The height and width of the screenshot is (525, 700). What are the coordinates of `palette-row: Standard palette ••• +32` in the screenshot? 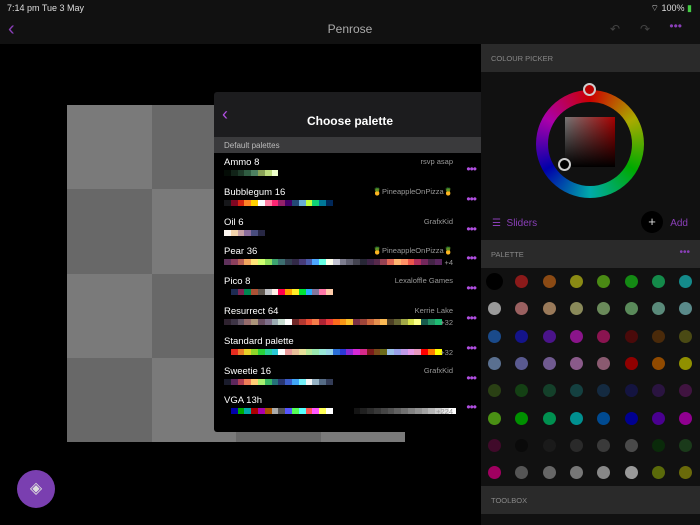 It's located at (350, 347).